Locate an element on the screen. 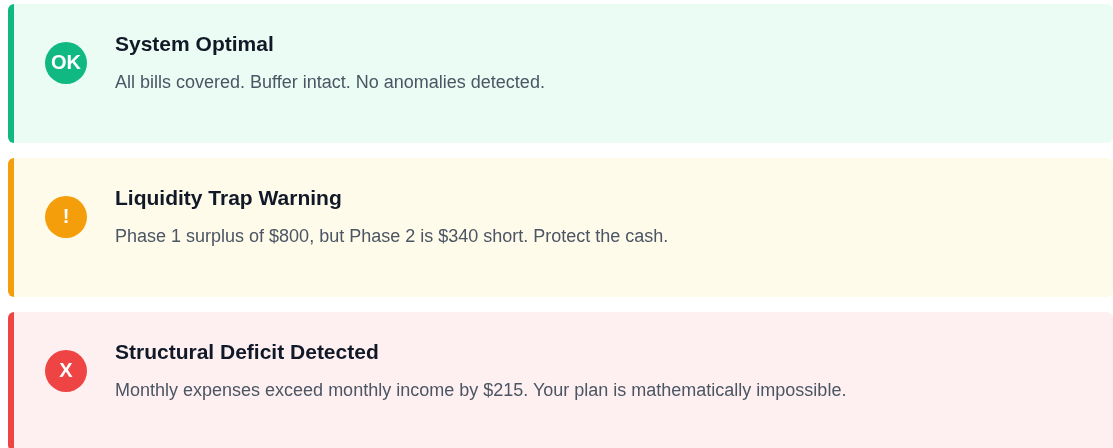 Image resolution: width=1113 pixels, height=448 pixels. alert-title: Structural Deficit Detected is located at coordinates (247, 352).